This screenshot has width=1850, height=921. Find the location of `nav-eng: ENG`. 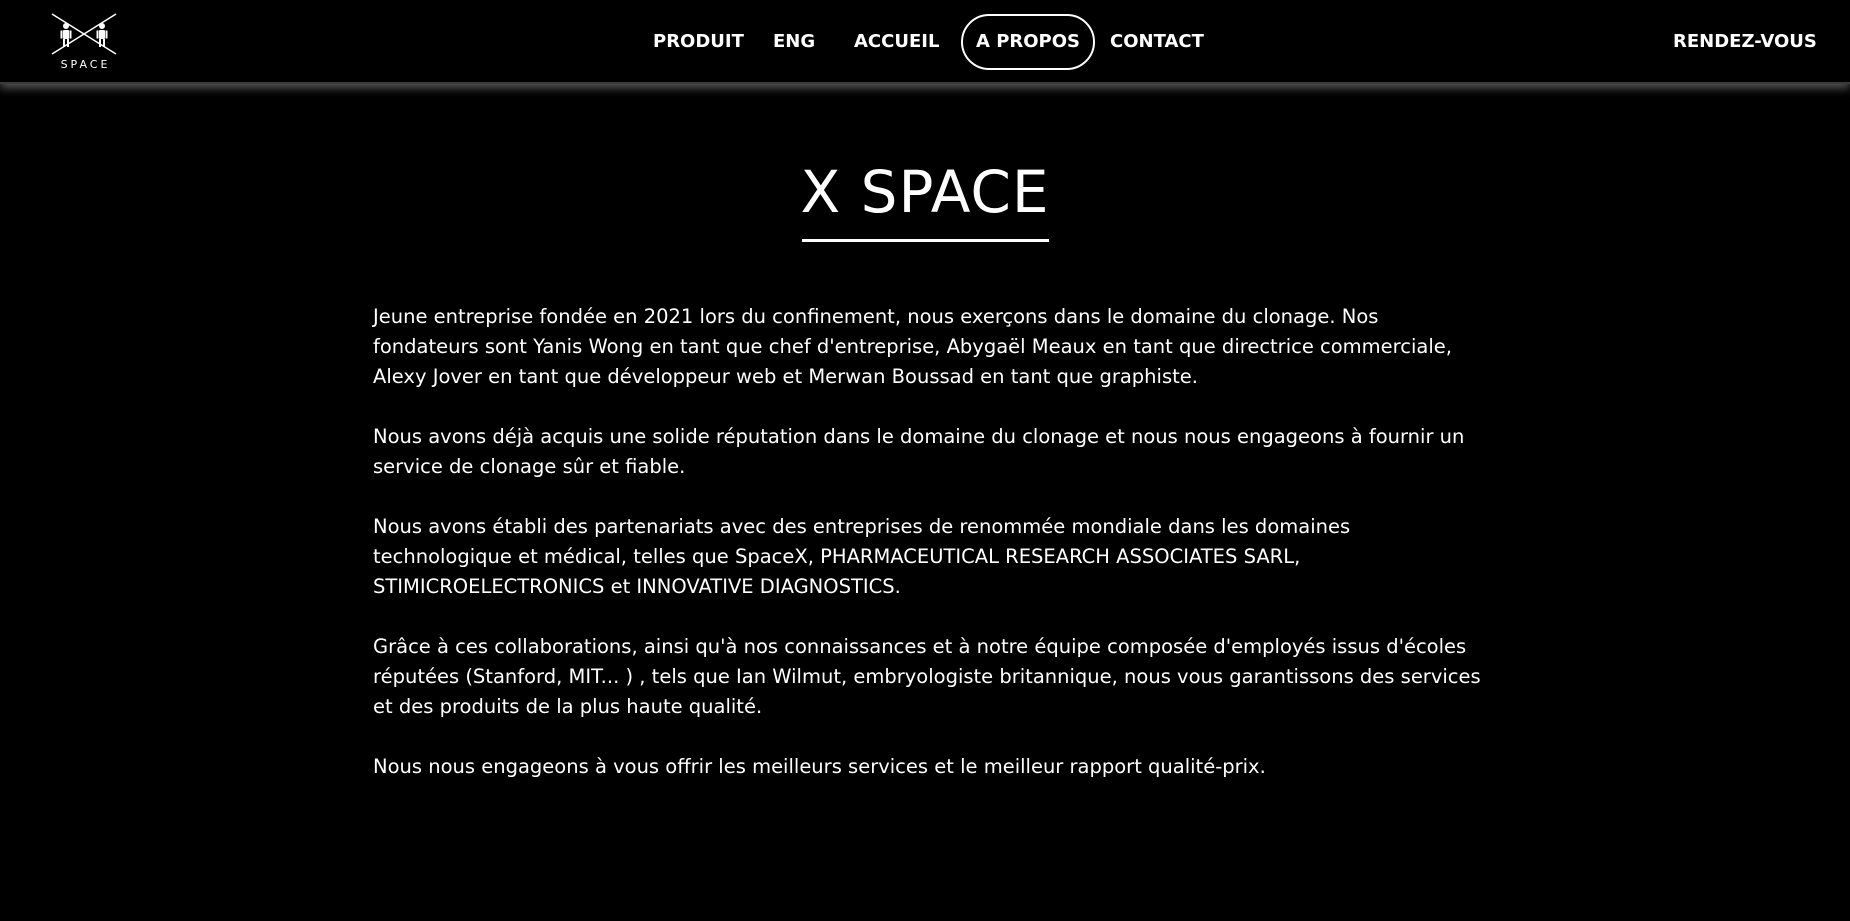

nav-eng: ENG is located at coordinates (794, 42).